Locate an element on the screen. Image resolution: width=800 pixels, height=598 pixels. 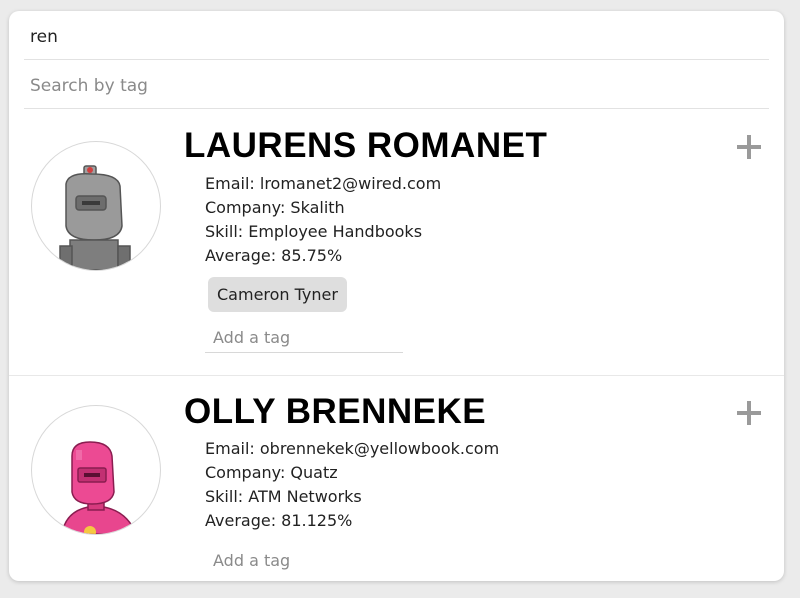
student-name: LAURENS ROMANET is located at coordinates (366, 145).